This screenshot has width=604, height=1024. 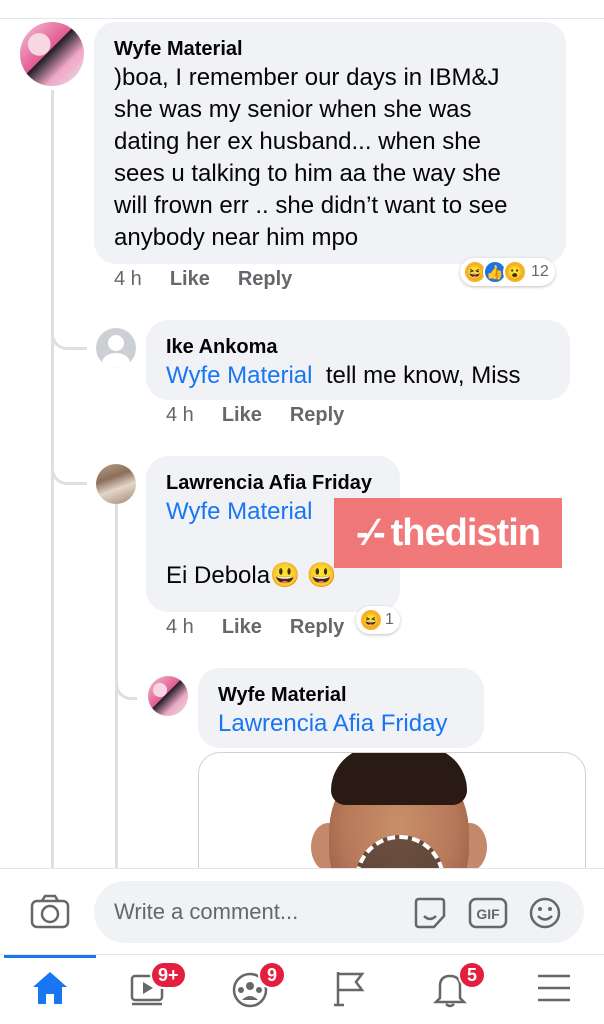 I want to click on comment-input: Write a comment... GIF, so click(x=339, y=912).